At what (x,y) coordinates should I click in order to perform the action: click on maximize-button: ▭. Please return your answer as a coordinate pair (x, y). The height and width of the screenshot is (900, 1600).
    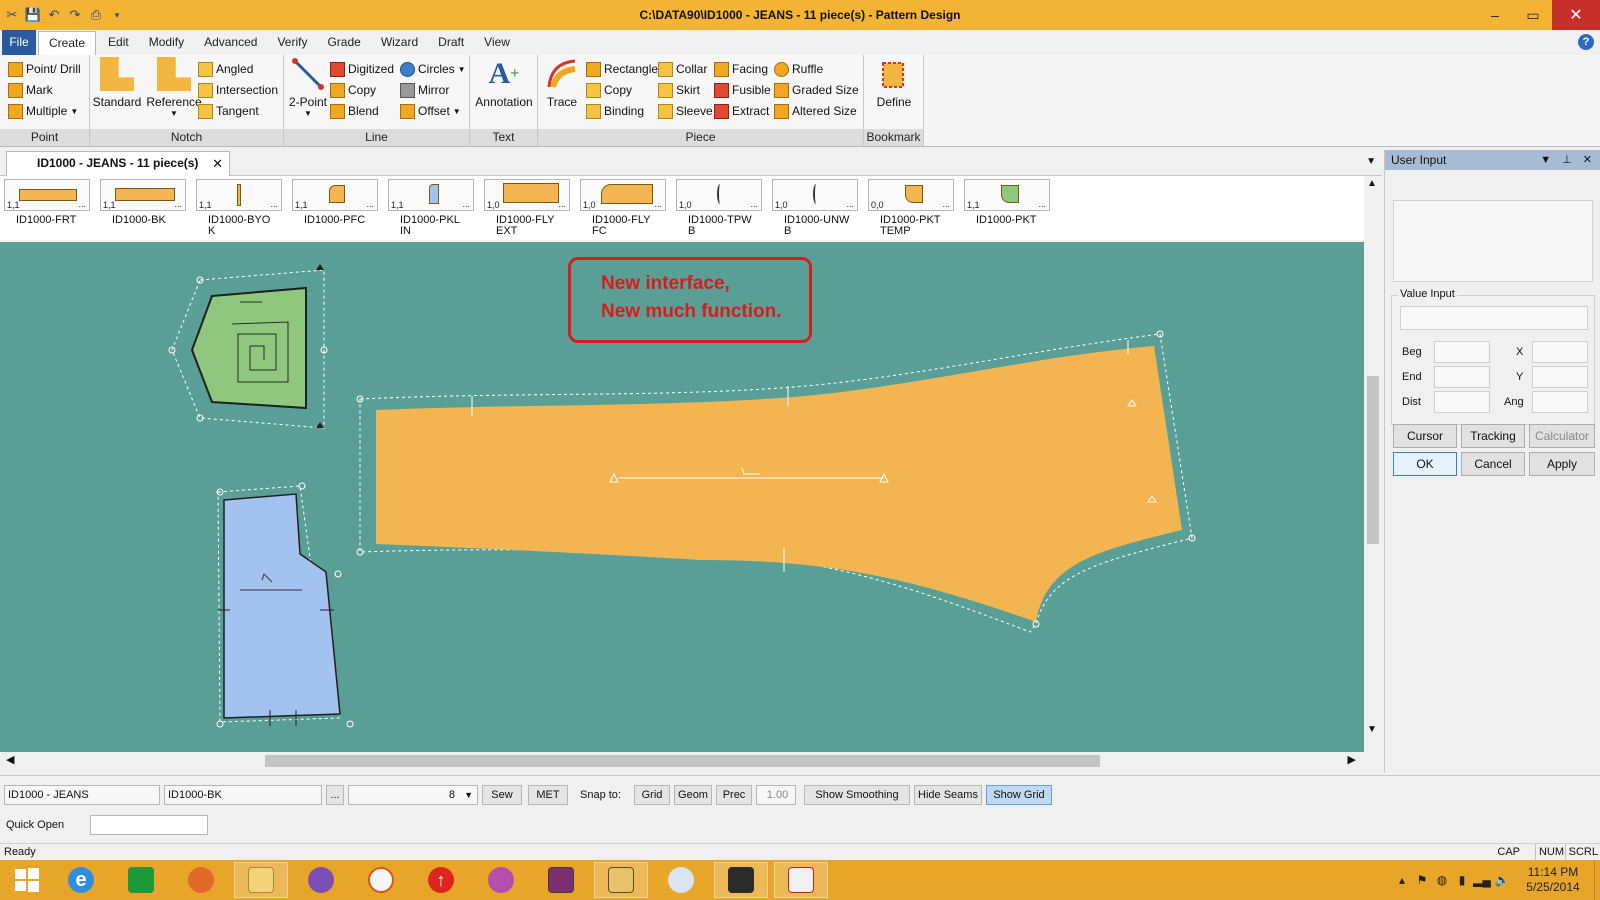
    Looking at the image, I should click on (1533, 15).